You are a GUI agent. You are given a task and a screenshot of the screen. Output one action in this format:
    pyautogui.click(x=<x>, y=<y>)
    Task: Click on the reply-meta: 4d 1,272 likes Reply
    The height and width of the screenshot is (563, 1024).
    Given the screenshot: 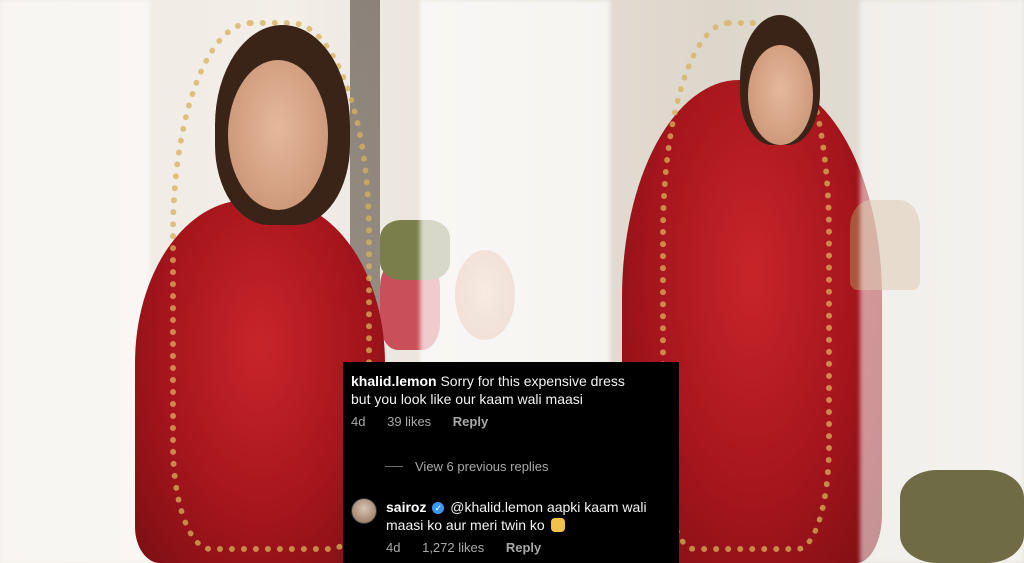 What is the action you would take?
    pyautogui.click(x=528, y=547)
    